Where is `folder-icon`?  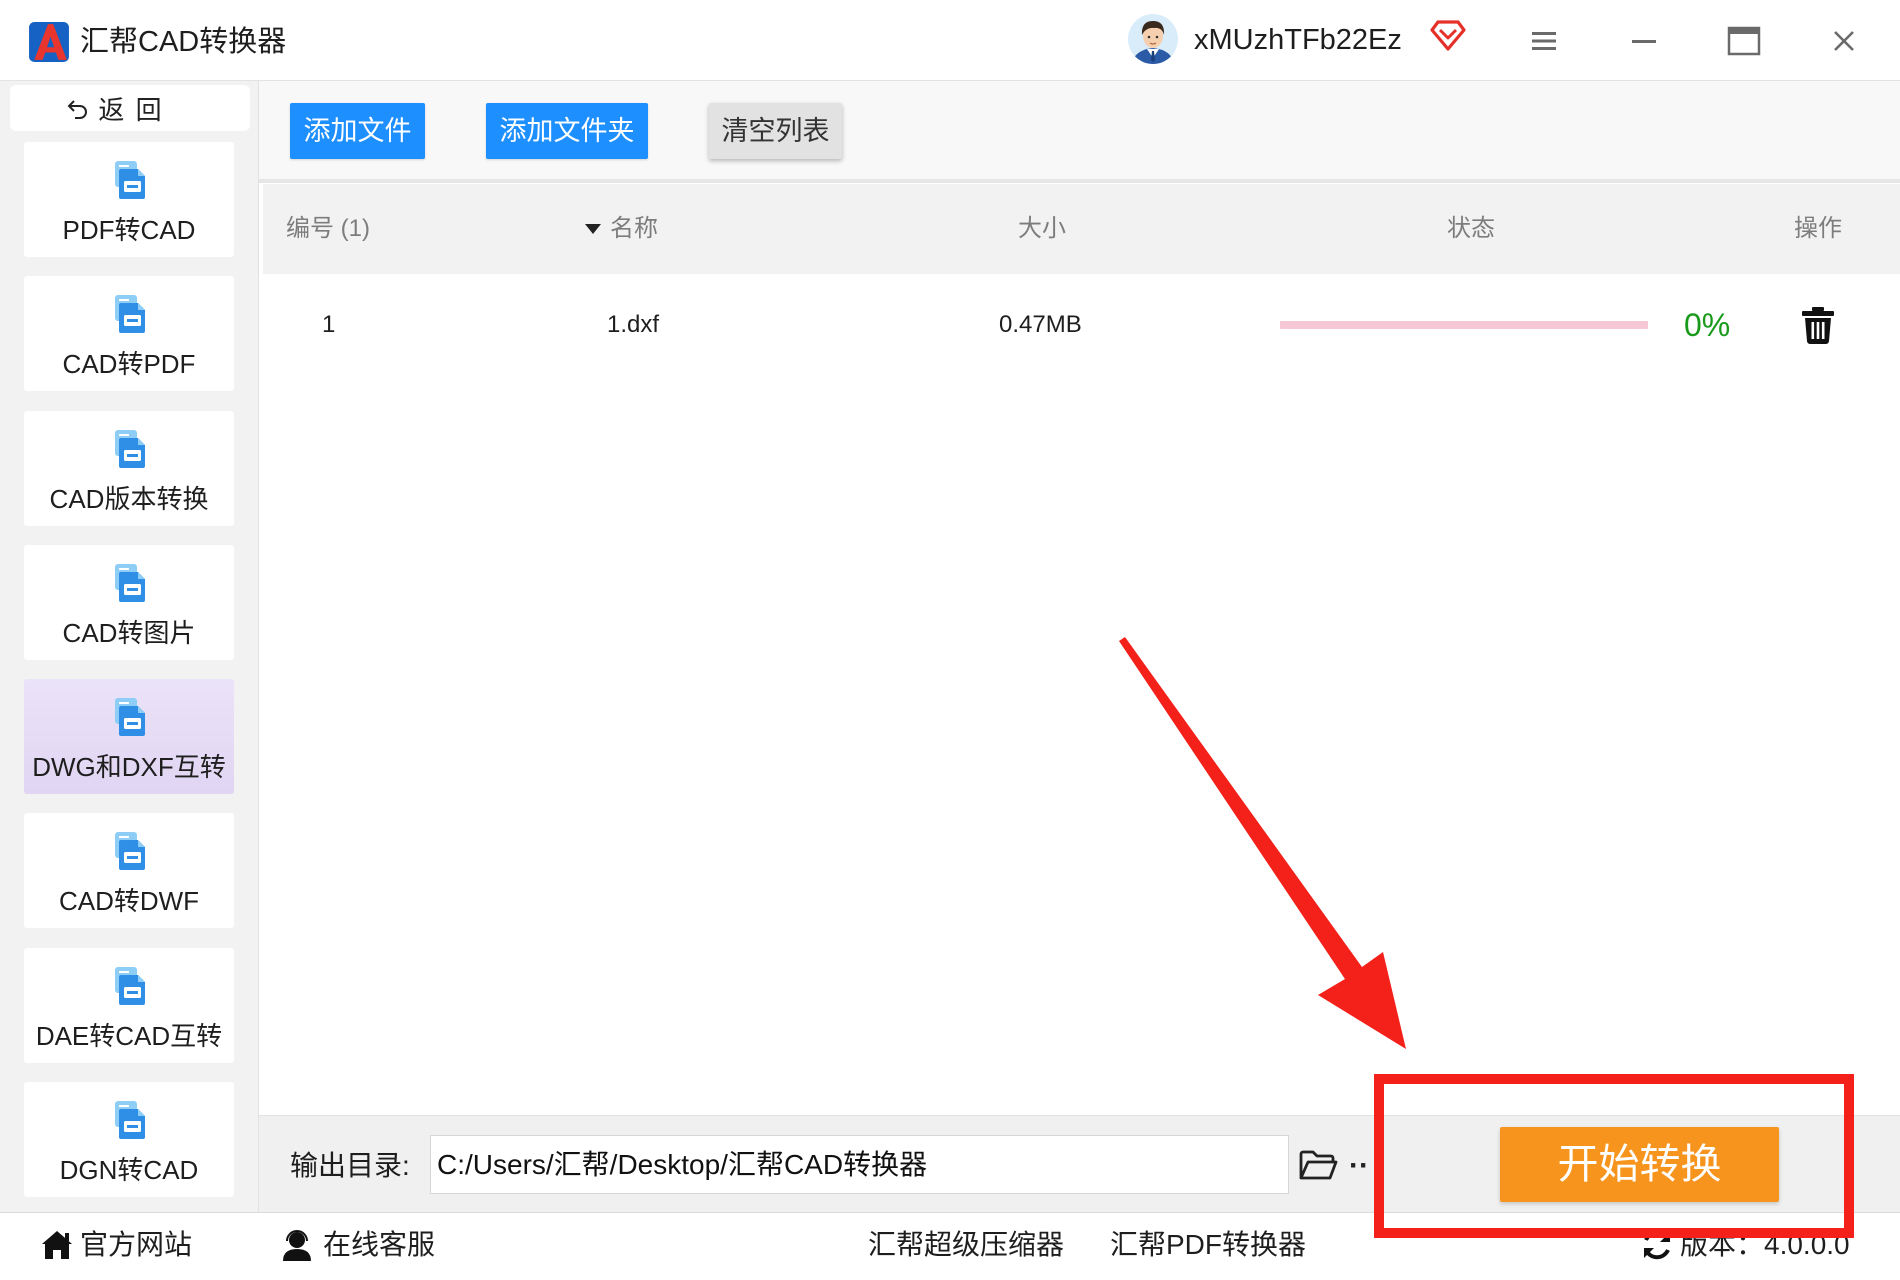 folder-icon is located at coordinates (1318, 1165).